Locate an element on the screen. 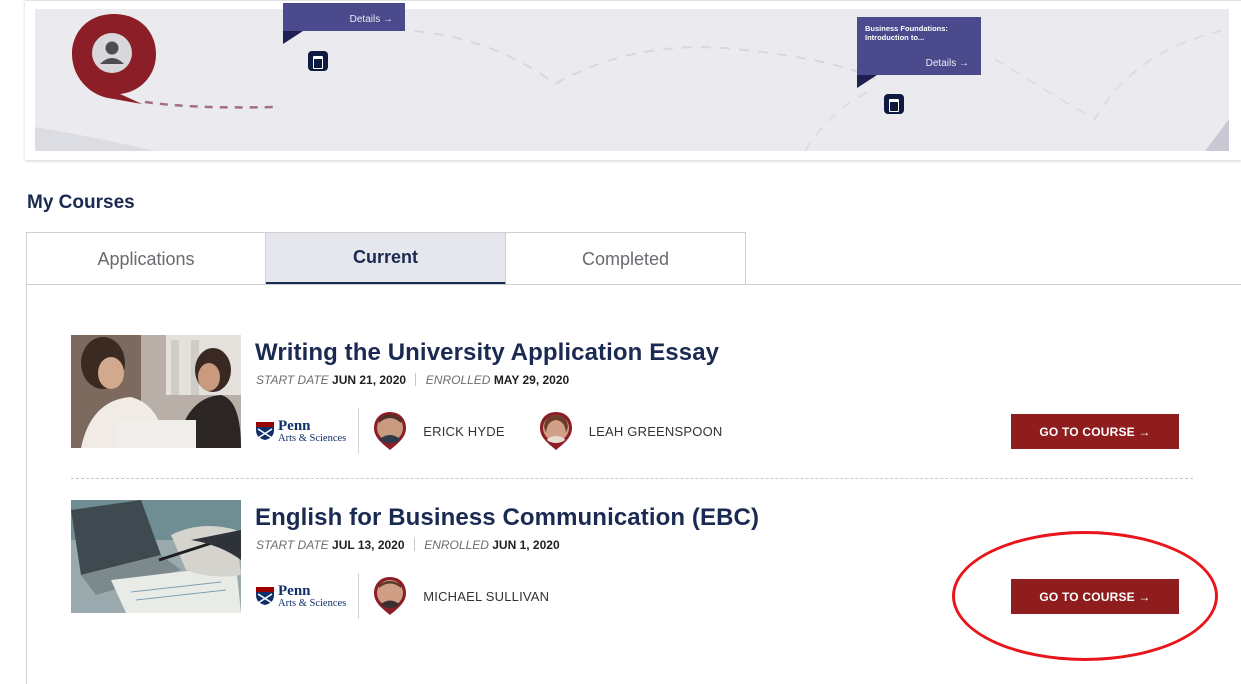 Image resolution: width=1241 pixels, height=684 pixels. instructor-name: LEAH GREENSPOON is located at coordinates (656, 431).